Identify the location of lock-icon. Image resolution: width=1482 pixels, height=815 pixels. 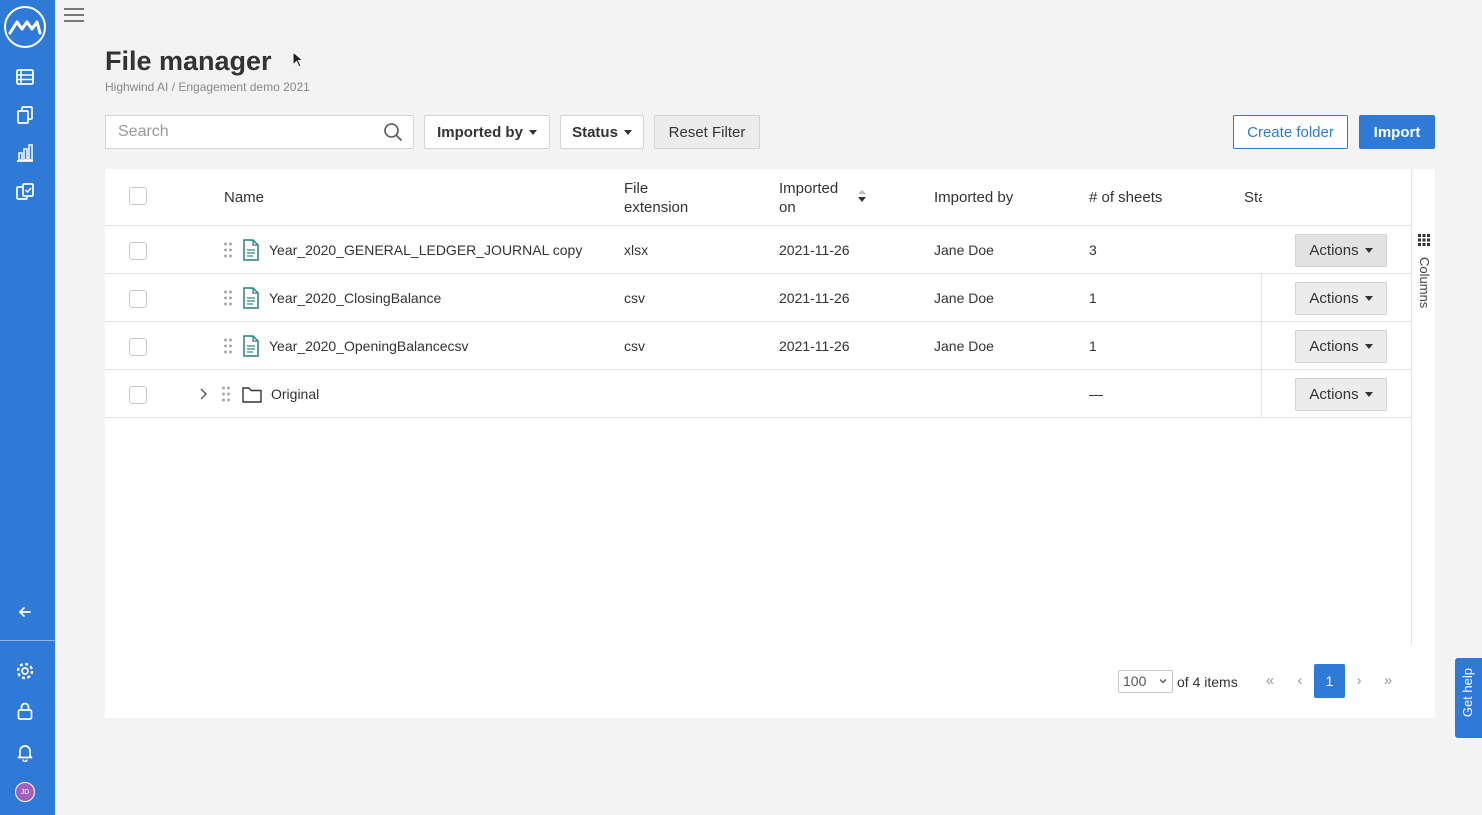
(25, 711).